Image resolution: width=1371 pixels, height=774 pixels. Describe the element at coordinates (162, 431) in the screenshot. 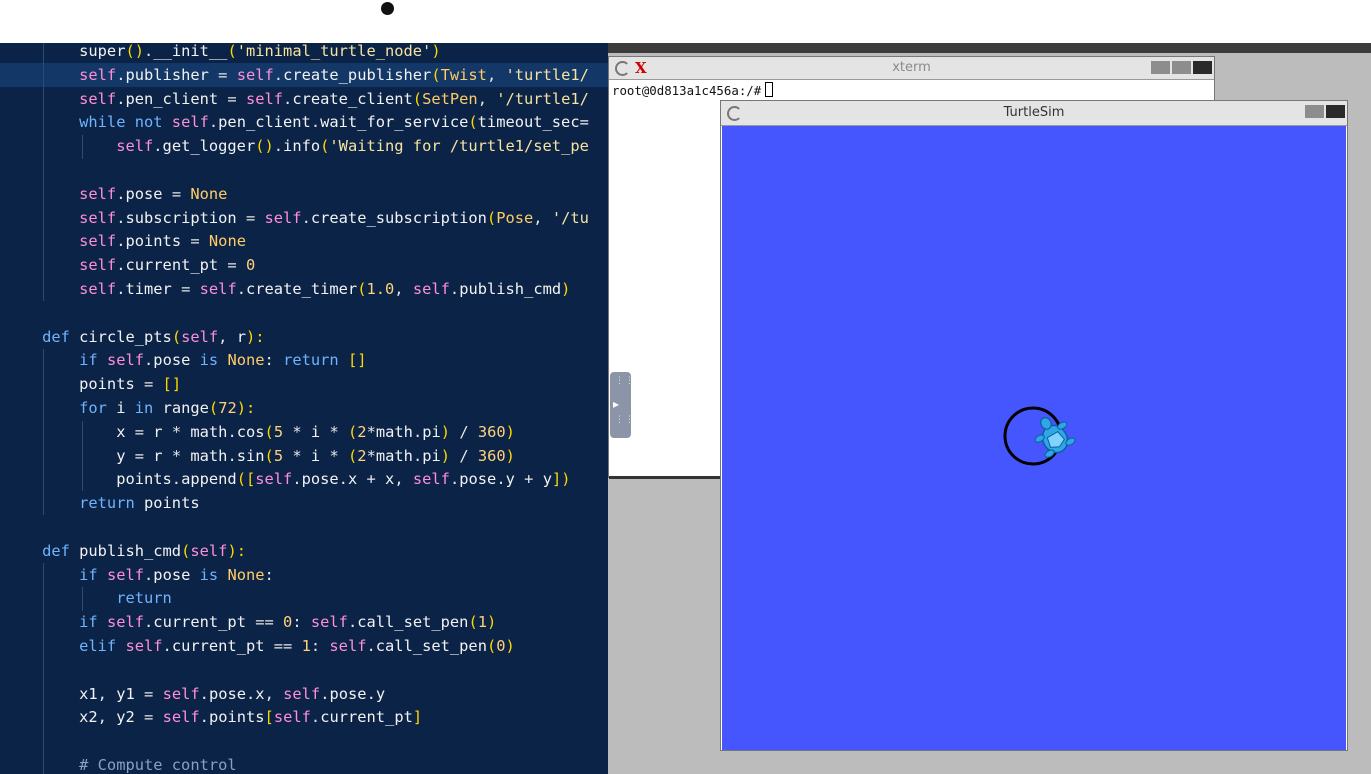

I see `code-token: r` at that location.